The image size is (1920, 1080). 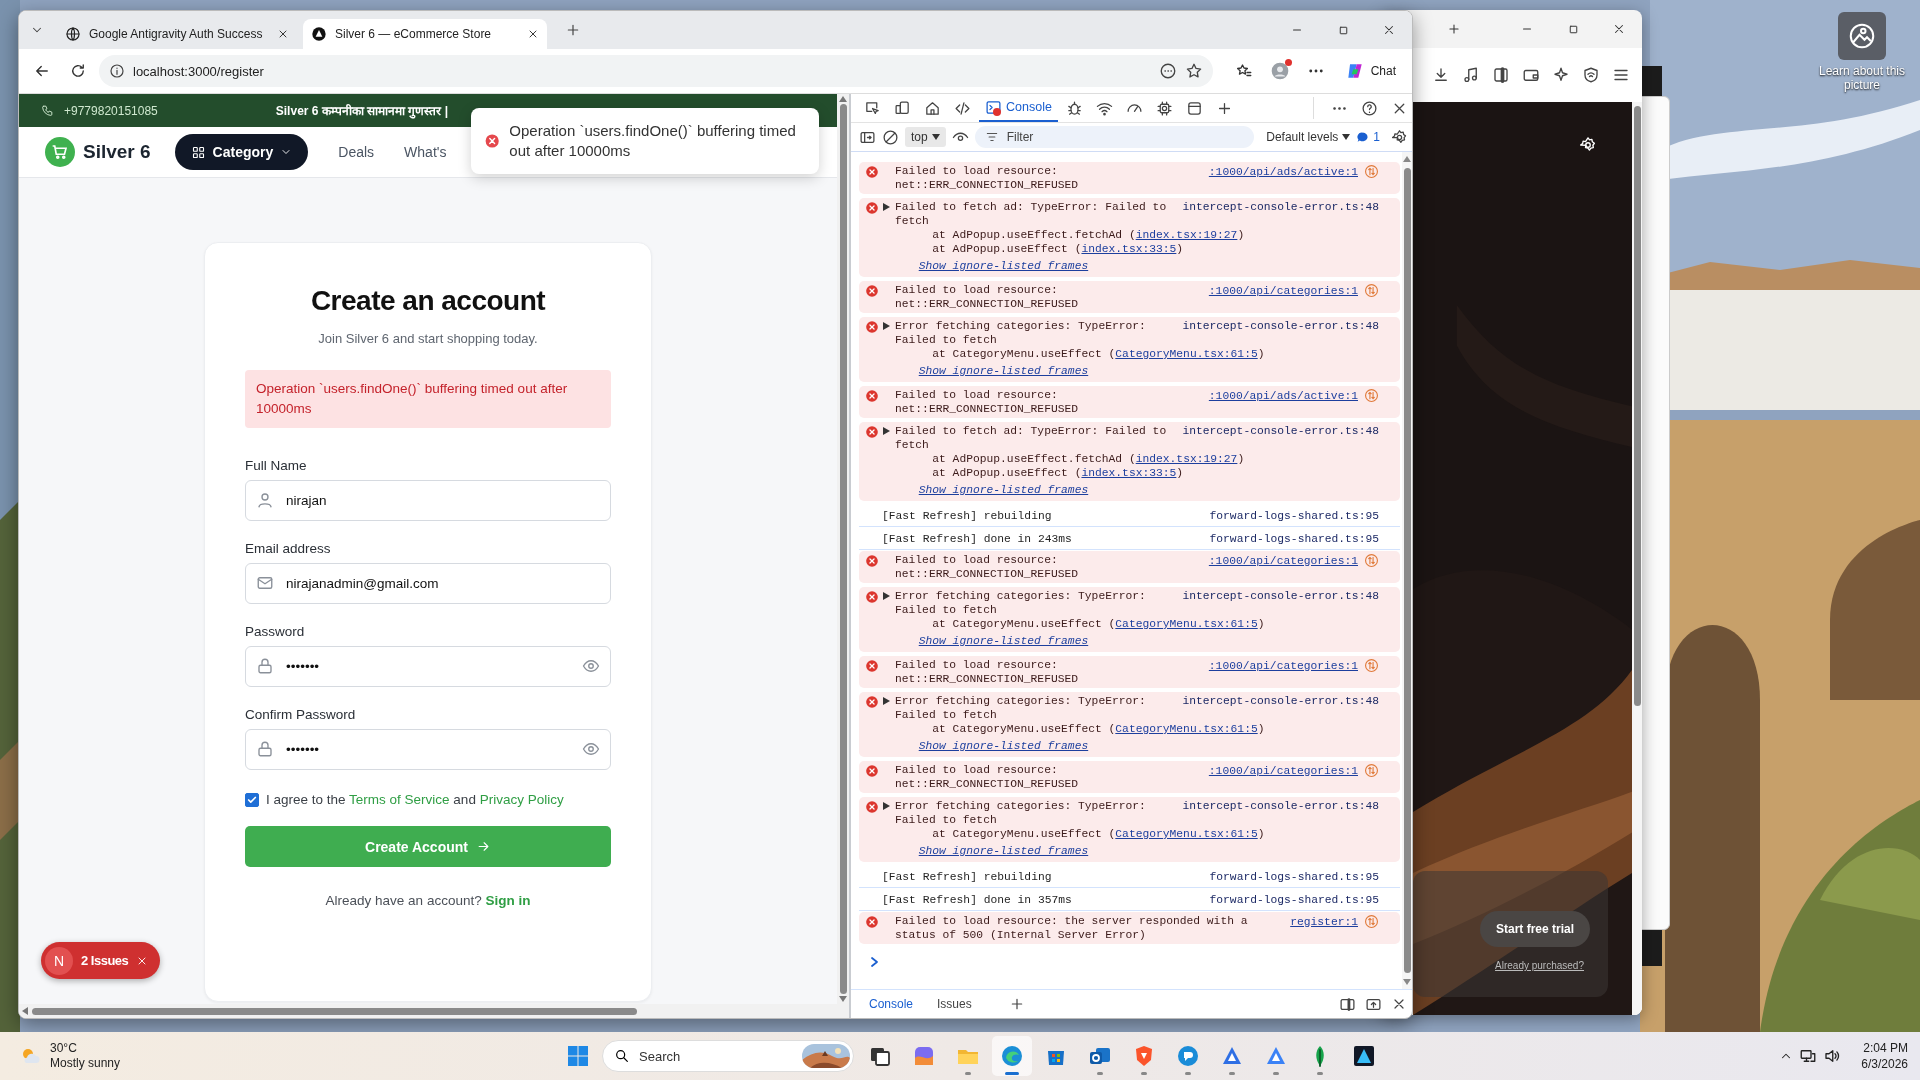 What do you see at coordinates (1012, 1056) in the screenshot?
I see `browser-icon` at bounding box center [1012, 1056].